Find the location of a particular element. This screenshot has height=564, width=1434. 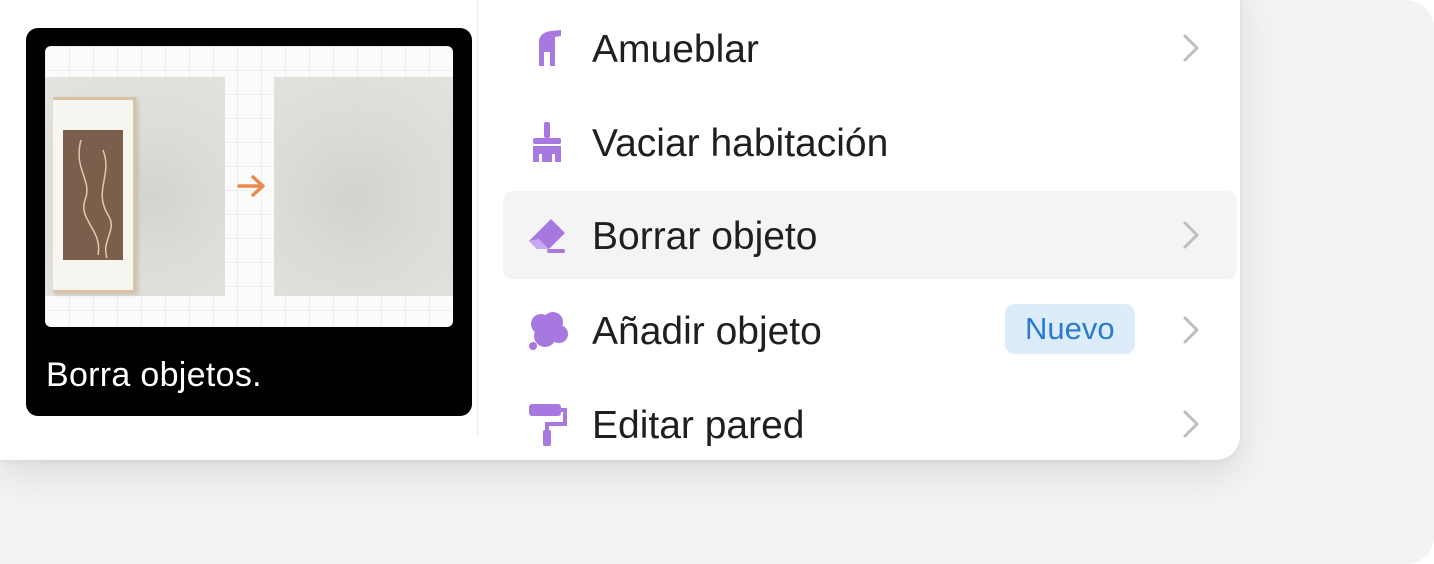

menu-item-label: Borrar objeto is located at coordinates (705, 236).